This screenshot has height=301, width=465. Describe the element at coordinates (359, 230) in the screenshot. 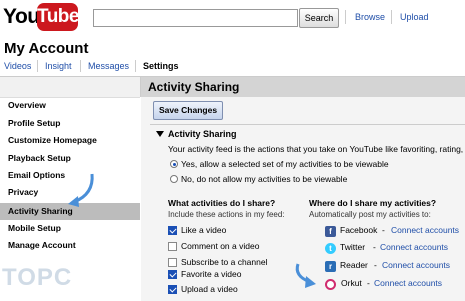

I see `service-facebook: Facebook` at that location.